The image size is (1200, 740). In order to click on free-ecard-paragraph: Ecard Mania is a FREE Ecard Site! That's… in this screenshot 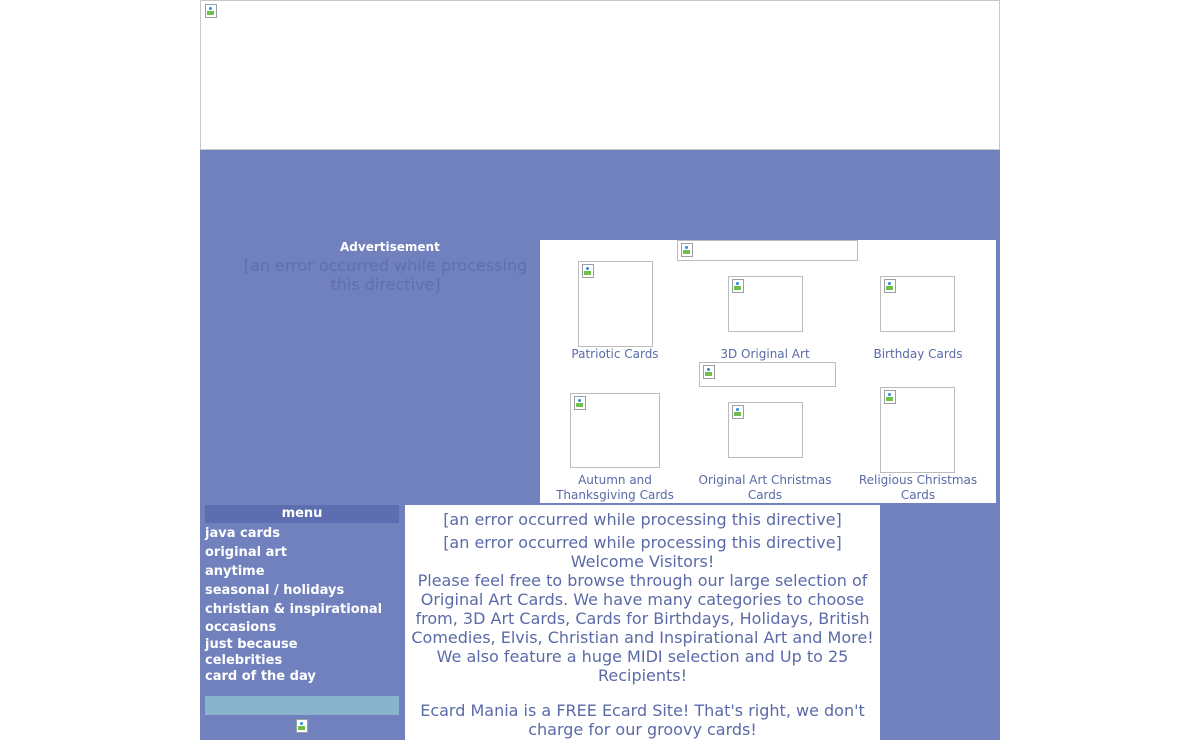, I will do `click(642, 720)`.